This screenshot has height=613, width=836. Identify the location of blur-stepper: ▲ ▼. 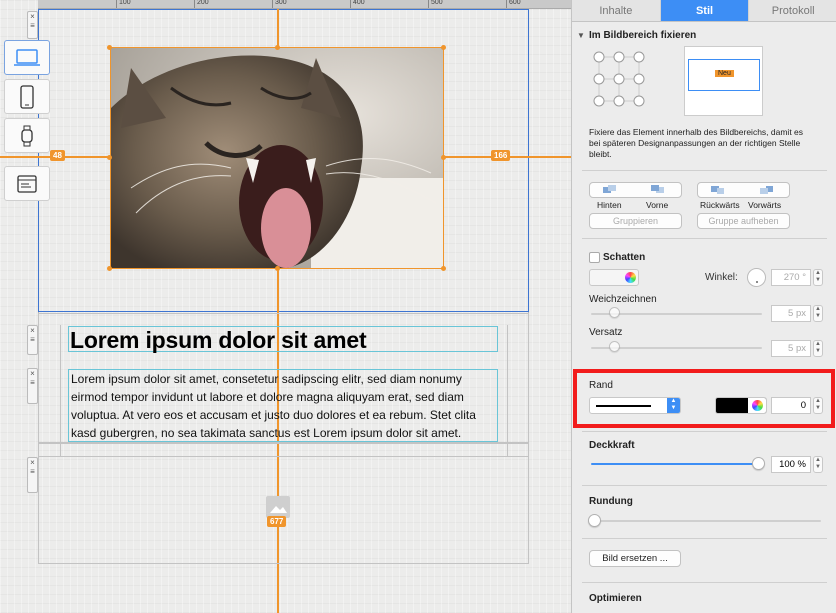
(818, 313).